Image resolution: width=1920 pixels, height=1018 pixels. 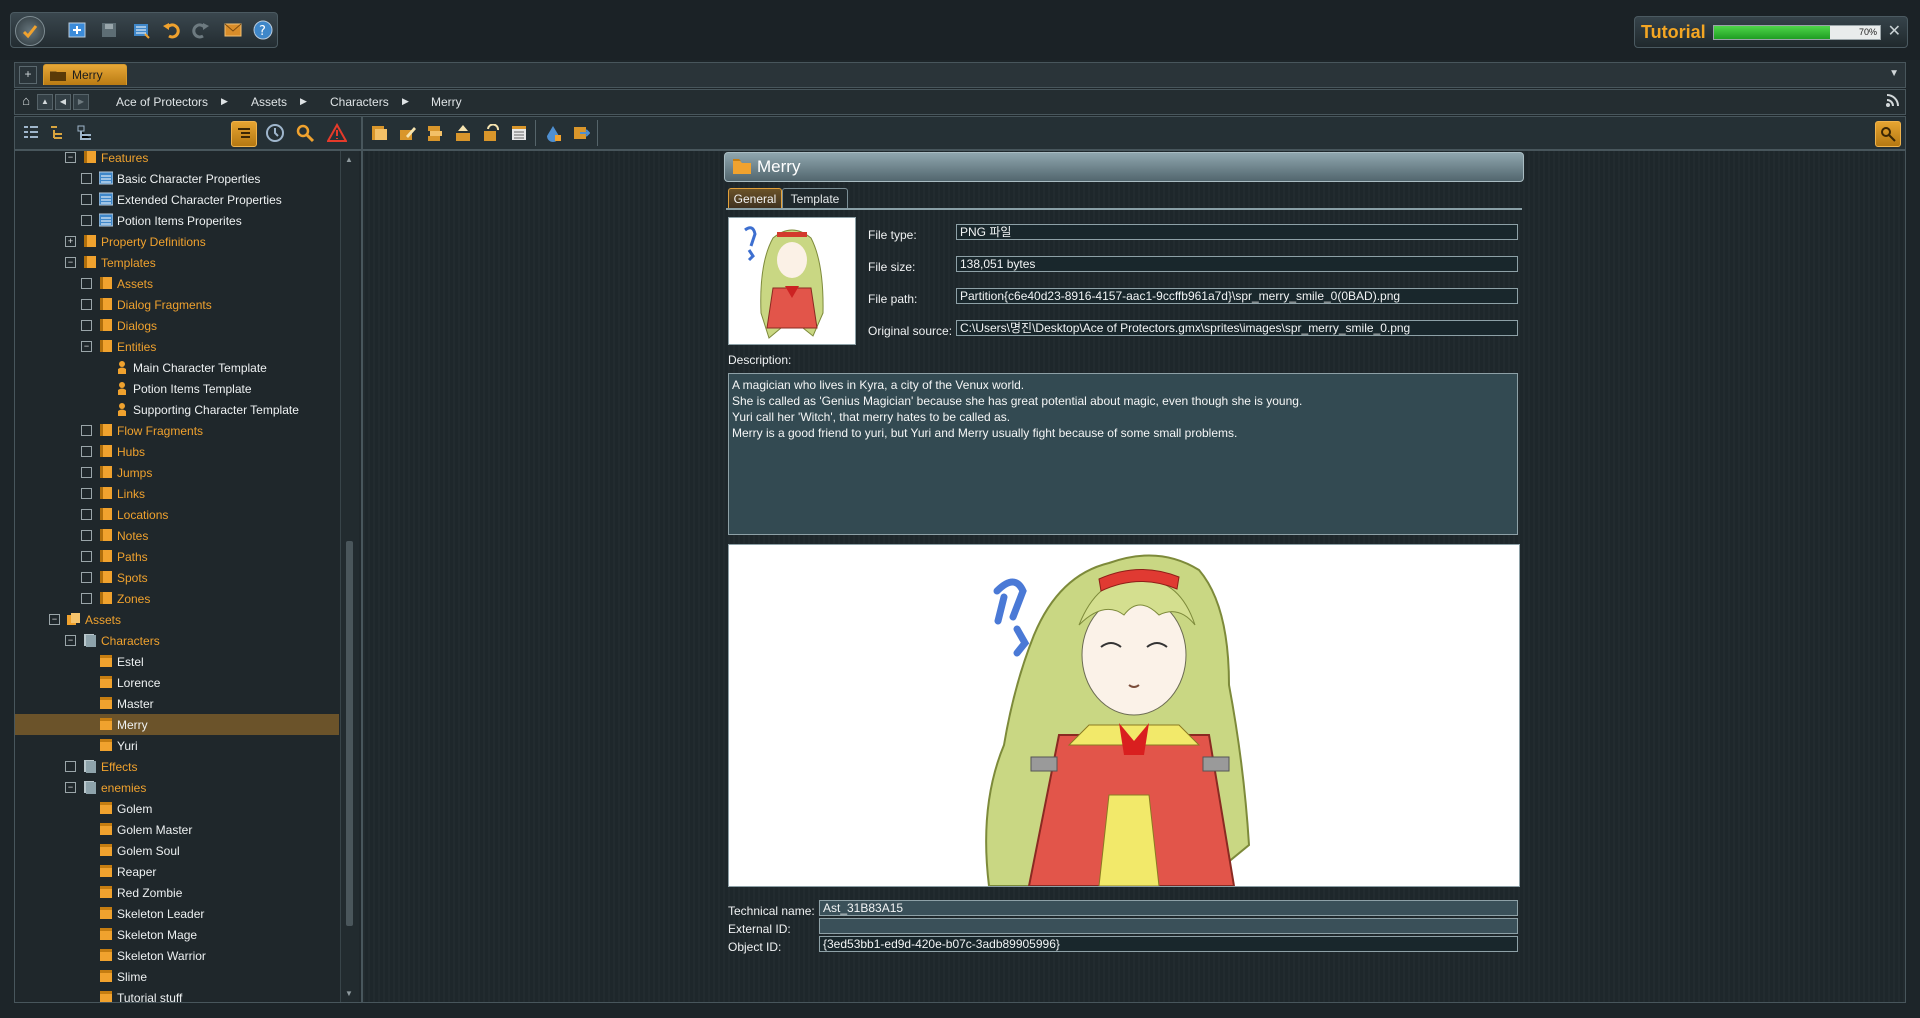 I want to click on expand-tree-icon, so click(x=57, y=133).